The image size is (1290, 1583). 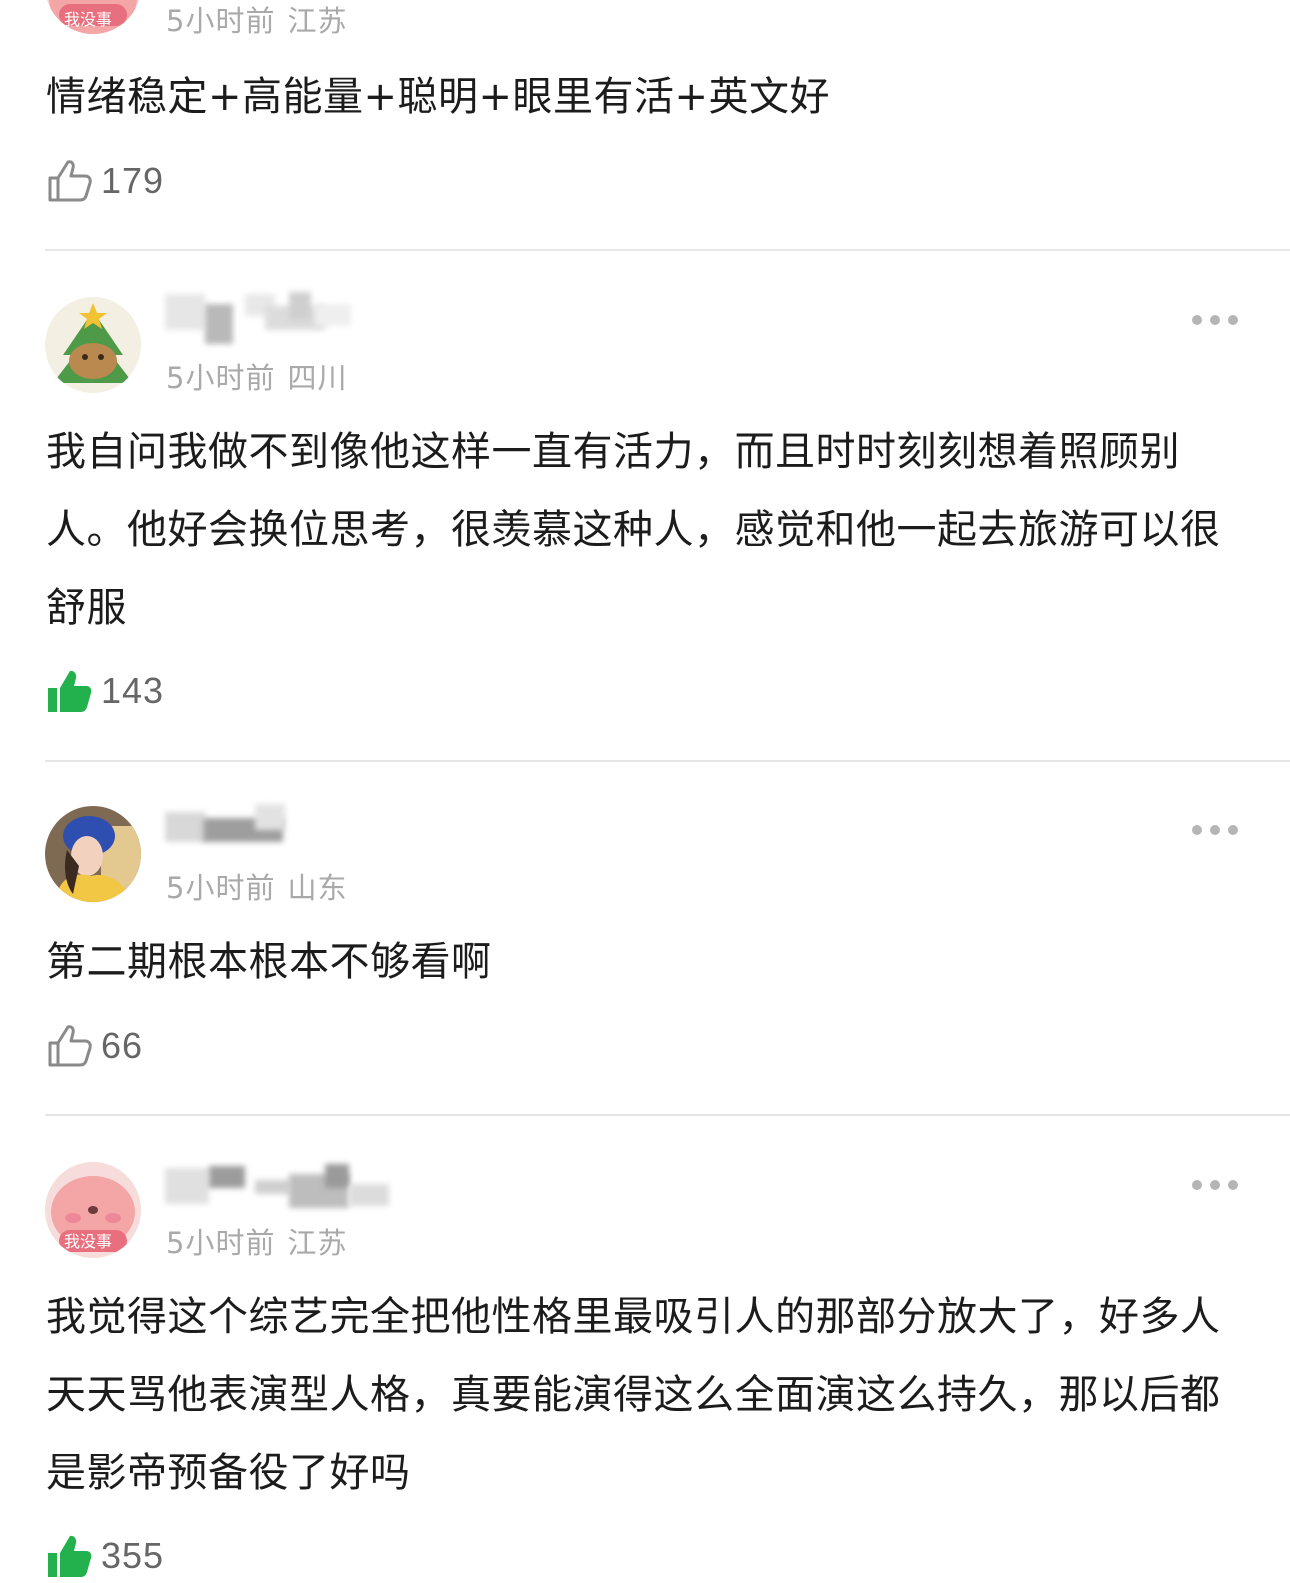 I want to click on comment-meta: 5小时前 山东, so click(x=256, y=886).